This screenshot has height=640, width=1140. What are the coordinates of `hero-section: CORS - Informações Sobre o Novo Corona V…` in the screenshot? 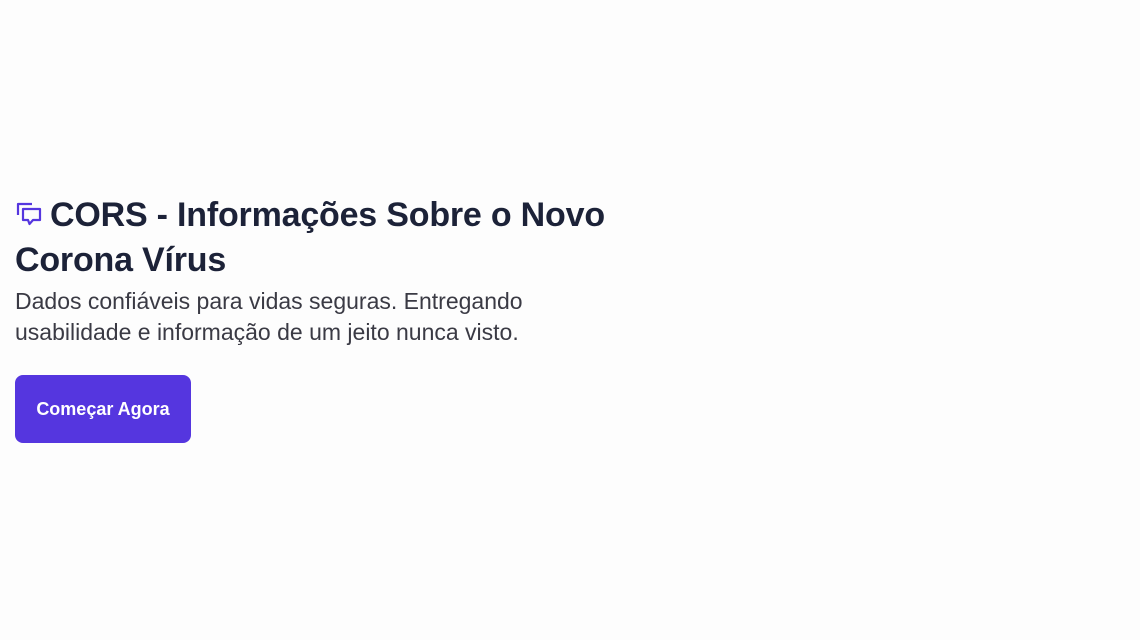 It's located at (315, 270).